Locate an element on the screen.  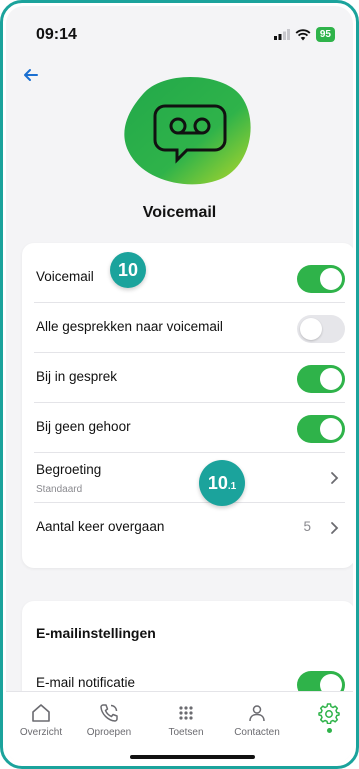
setting-value: 5 is located at coordinates (307, 526).